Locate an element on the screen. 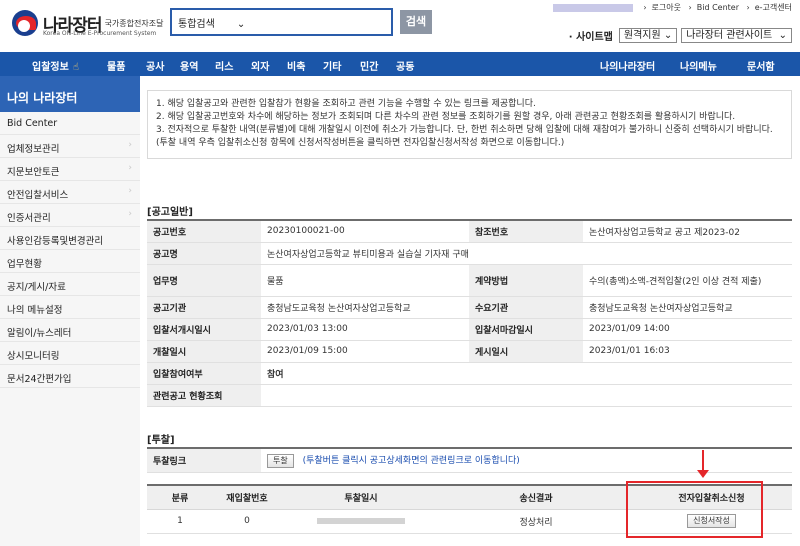 The width and height of the screenshot is (800, 546). row-send-result: 정상처리 is located at coordinates (536, 521).